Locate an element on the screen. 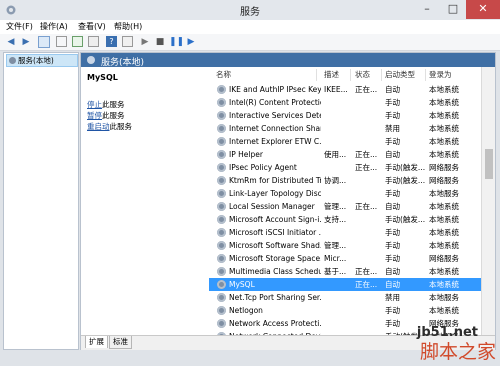 This screenshot has height=366, width=500. column-header-description: 描述 is located at coordinates (337, 75).